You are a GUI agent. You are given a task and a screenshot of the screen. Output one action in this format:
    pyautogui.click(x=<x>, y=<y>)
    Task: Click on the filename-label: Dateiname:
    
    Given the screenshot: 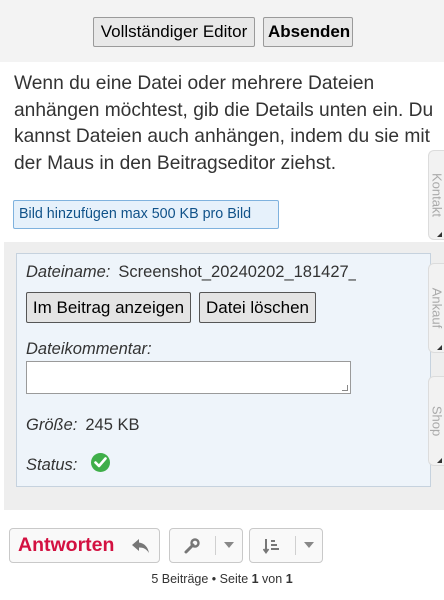 What is the action you would take?
    pyautogui.click(x=68, y=272)
    